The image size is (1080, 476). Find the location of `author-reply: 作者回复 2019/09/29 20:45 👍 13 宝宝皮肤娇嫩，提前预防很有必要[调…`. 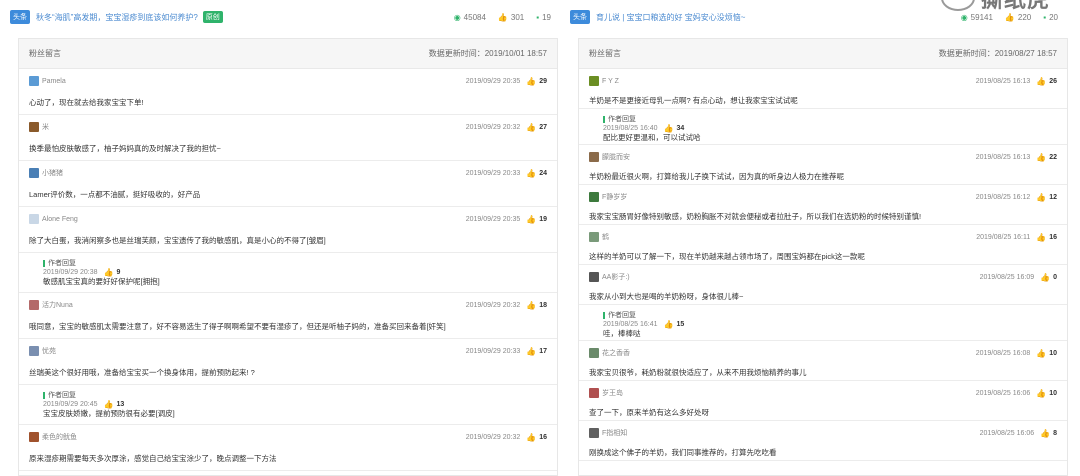

author-reply: 作者回复 2019/09/29 20:45 👍 13 宝宝皮肤娇嫩，提前预防很有必要[调… is located at coordinates (288, 405).